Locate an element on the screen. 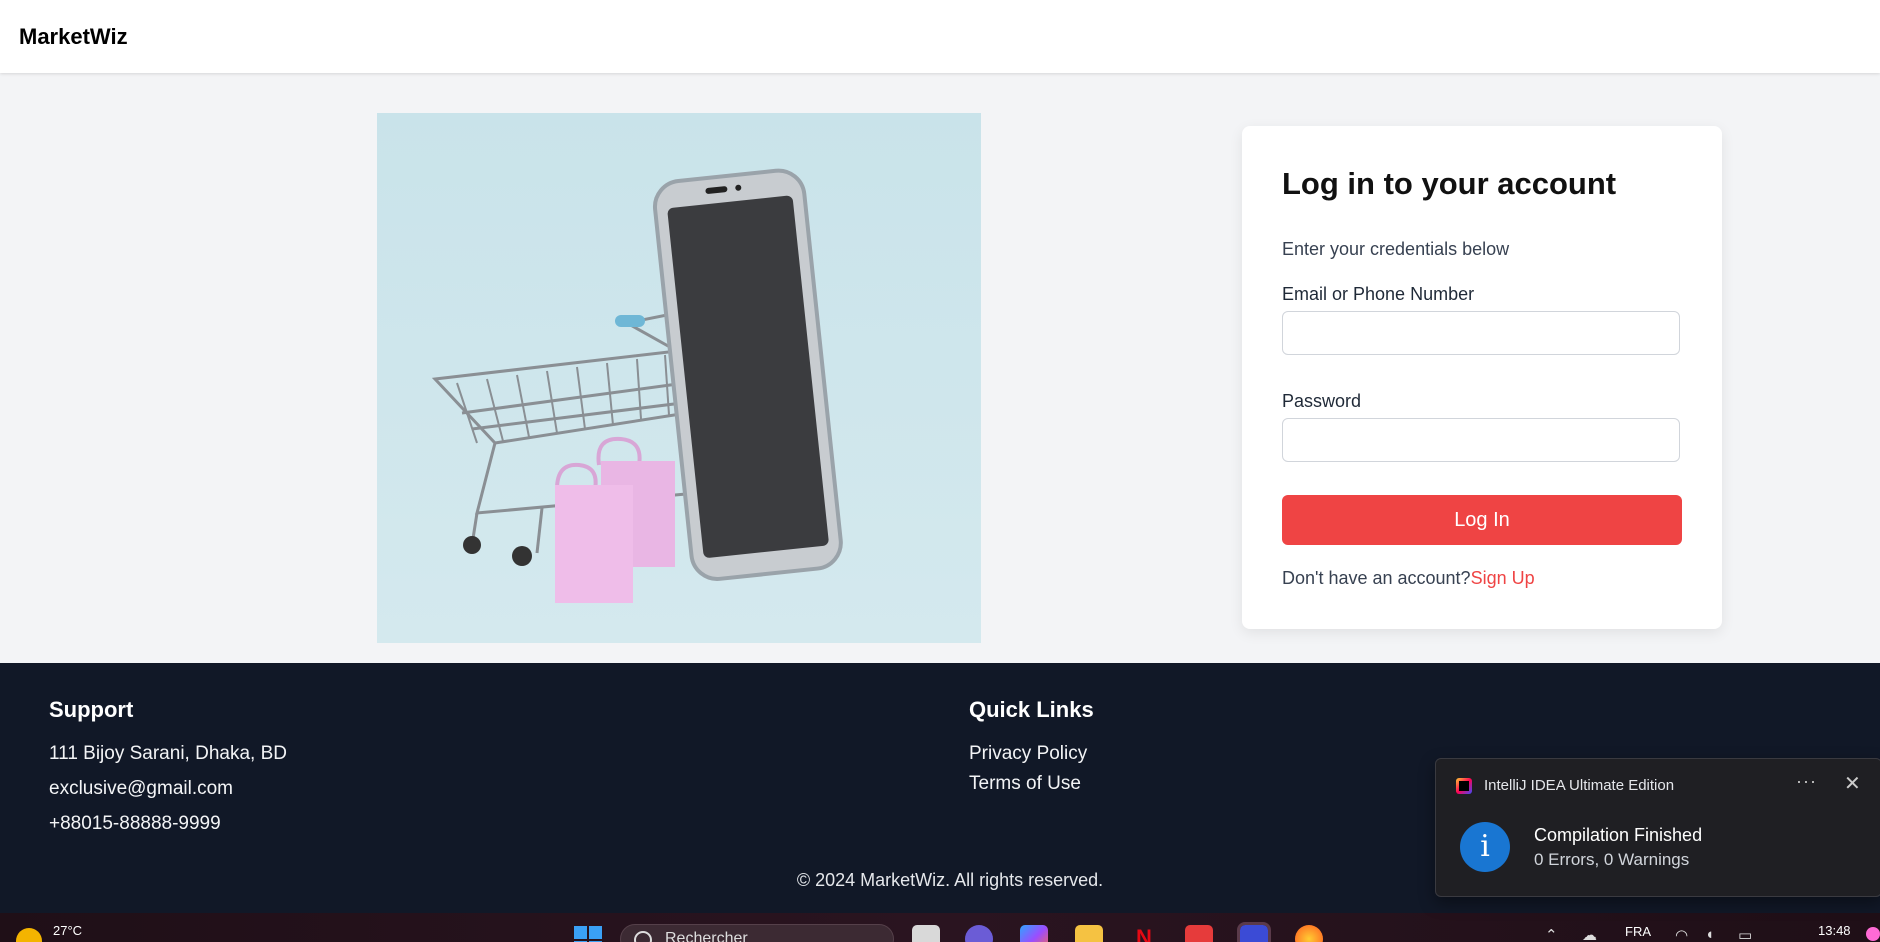 The image size is (1880, 942). signup-link: Sign Up is located at coordinates (1503, 578).